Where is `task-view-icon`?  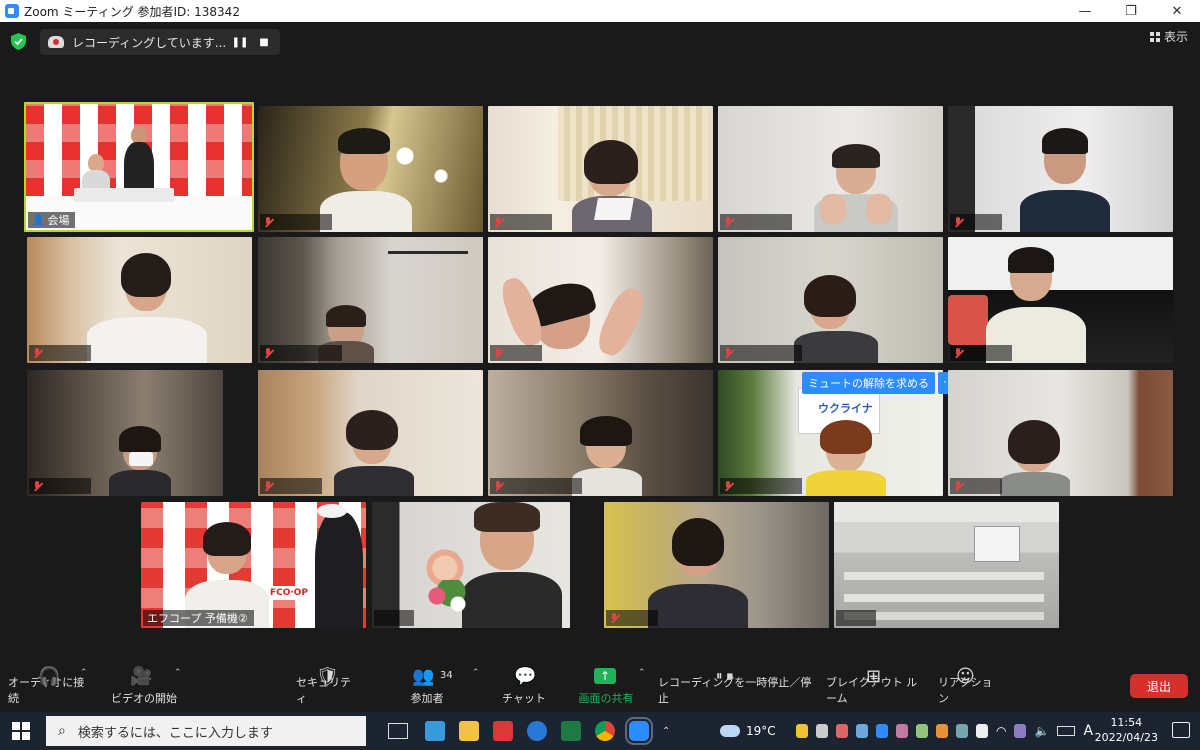
task-view-icon is located at coordinates (398, 731).